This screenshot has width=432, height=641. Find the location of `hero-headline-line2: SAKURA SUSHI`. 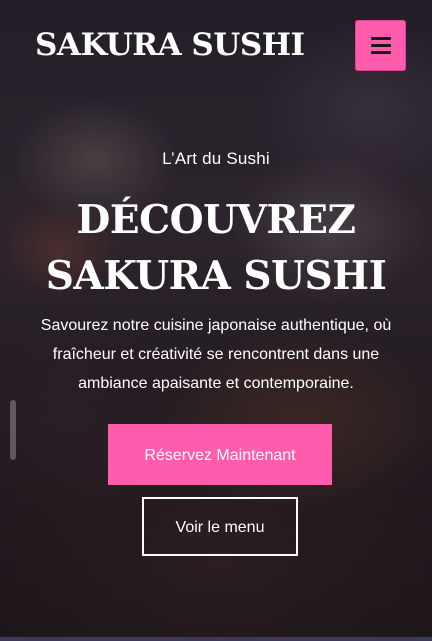

hero-headline-line2: SAKURA SUSHI is located at coordinates (216, 276).